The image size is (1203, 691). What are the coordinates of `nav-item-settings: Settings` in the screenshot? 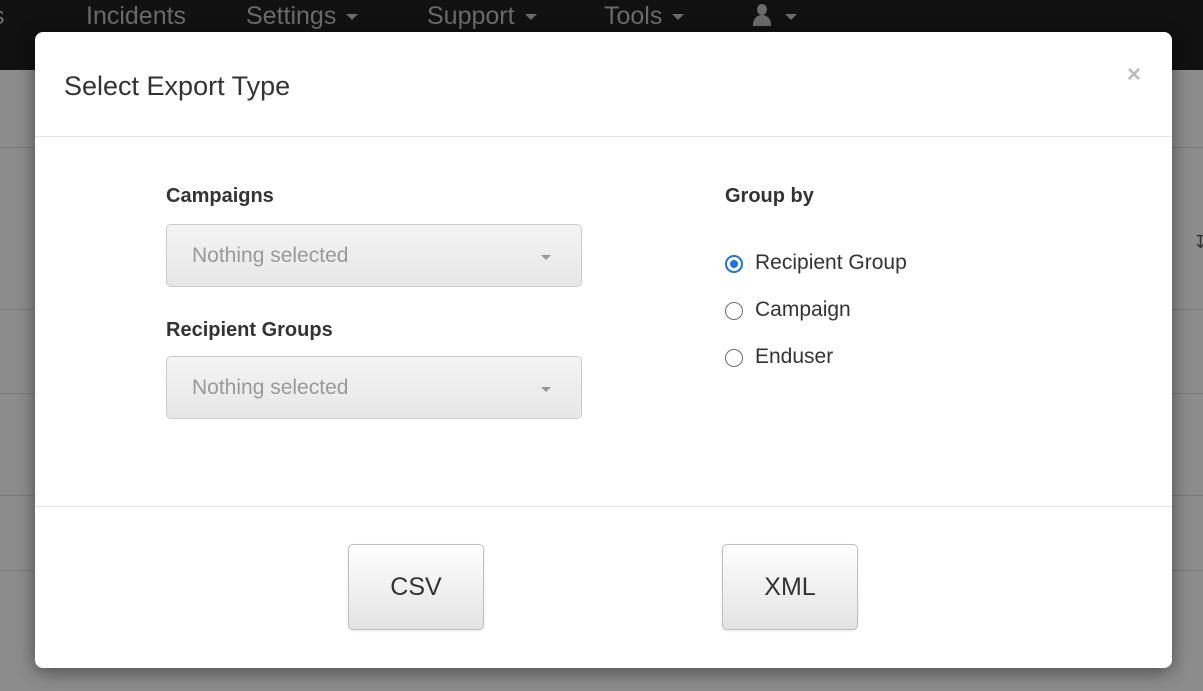 It's located at (302, 16).